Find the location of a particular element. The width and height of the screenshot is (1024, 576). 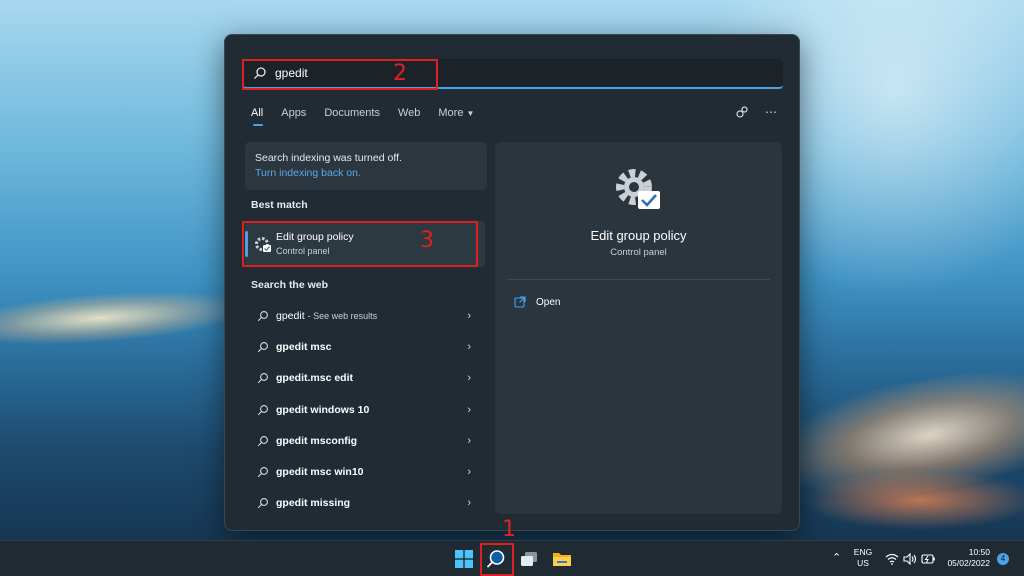

volume-icon is located at coordinates (910, 559).